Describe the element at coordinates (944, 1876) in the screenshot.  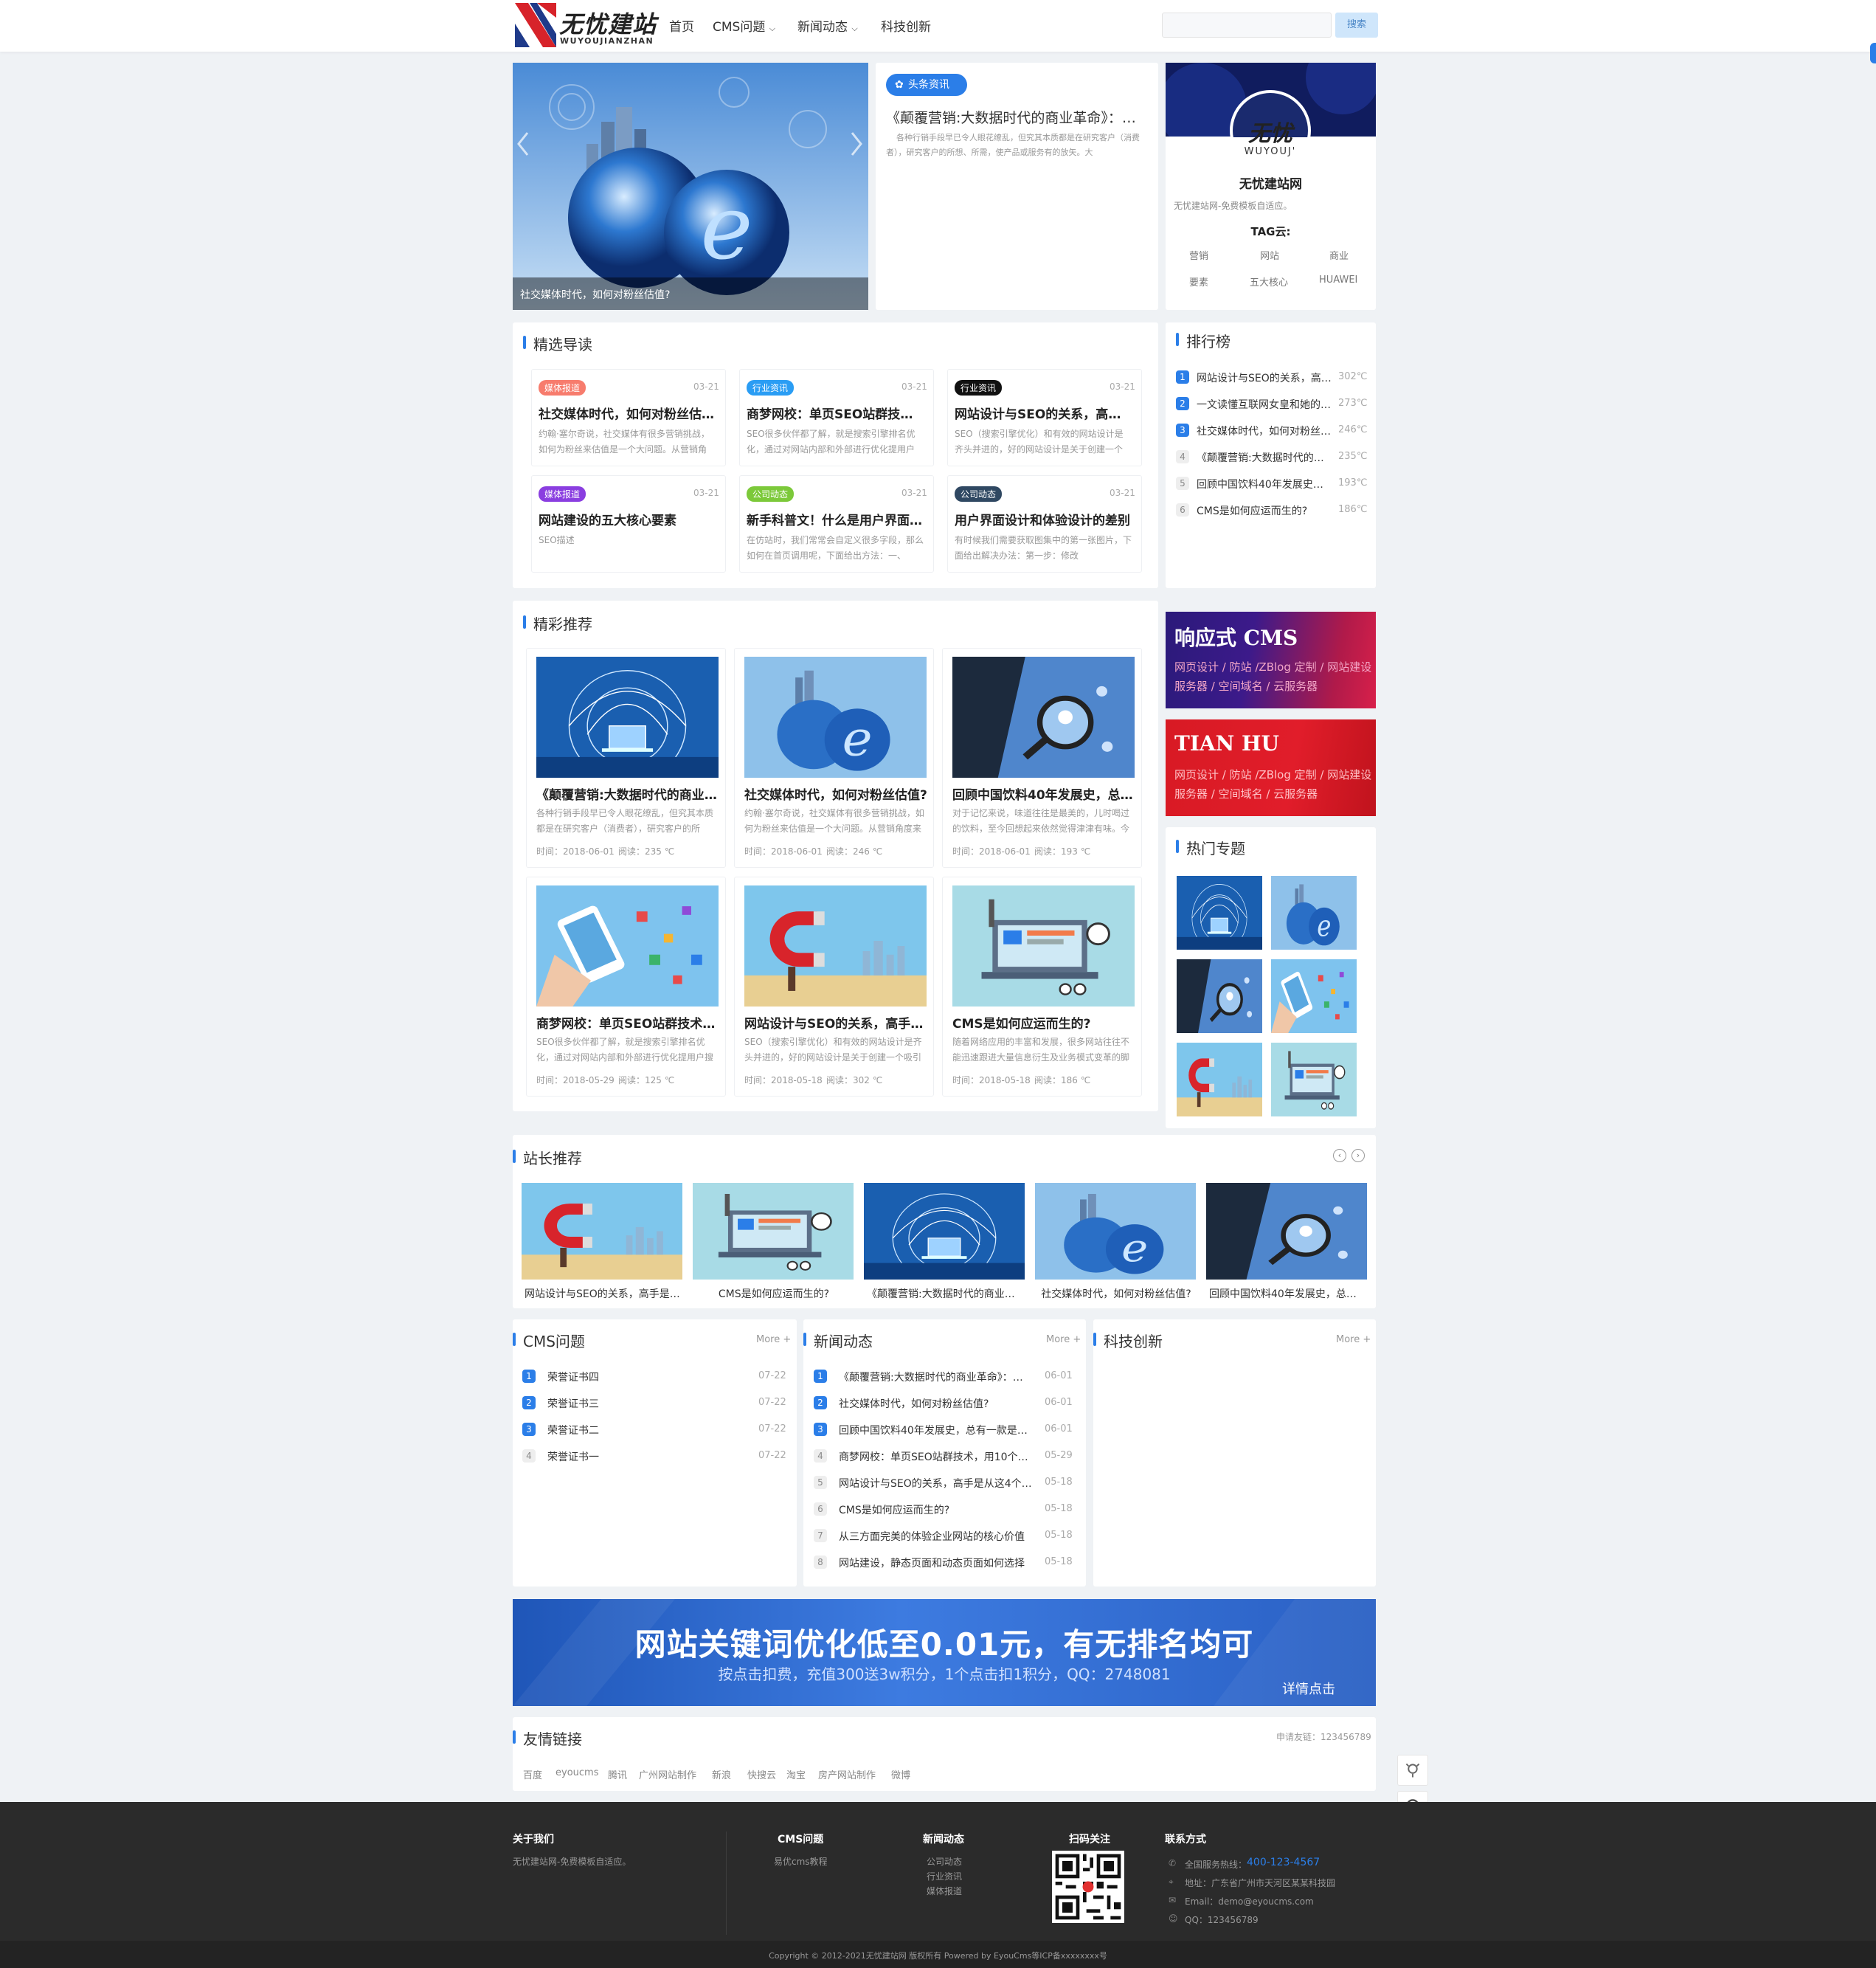
I see `footer-link: 行业资讯` at that location.